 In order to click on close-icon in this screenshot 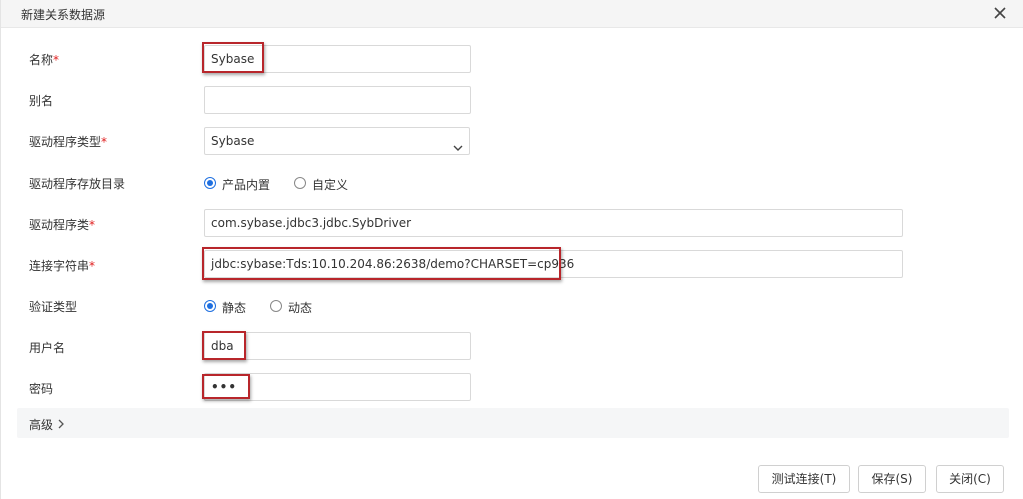, I will do `click(1000, 13)`.